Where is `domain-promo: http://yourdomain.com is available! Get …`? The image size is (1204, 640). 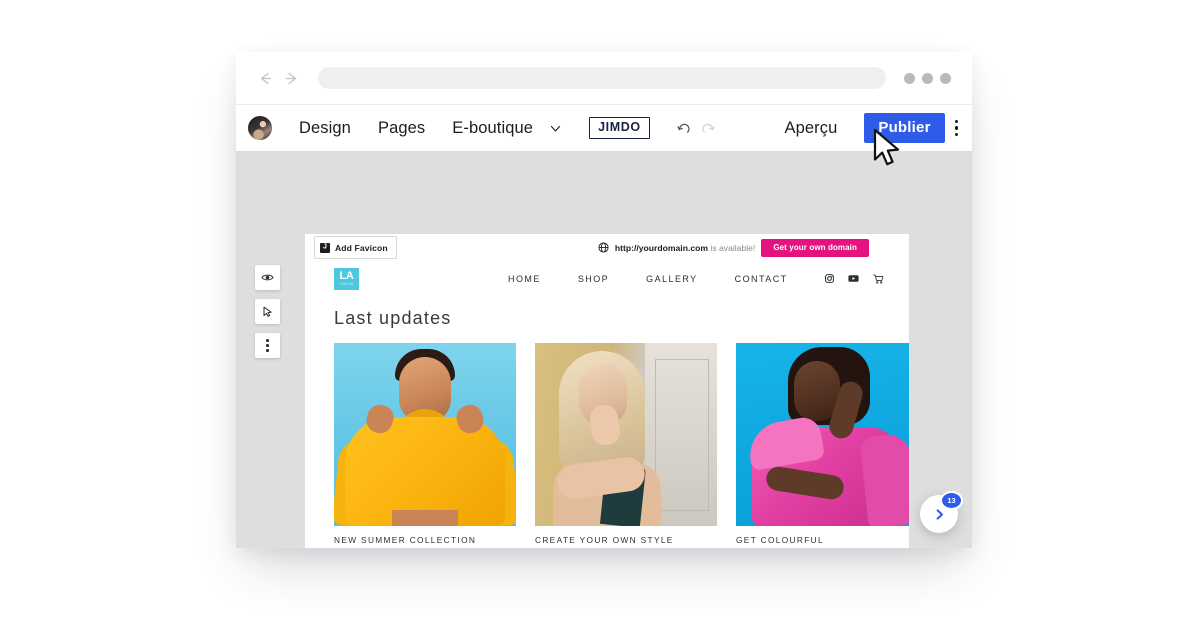
domain-promo: http://yourdomain.com is available! Get … is located at coordinates (733, 247).